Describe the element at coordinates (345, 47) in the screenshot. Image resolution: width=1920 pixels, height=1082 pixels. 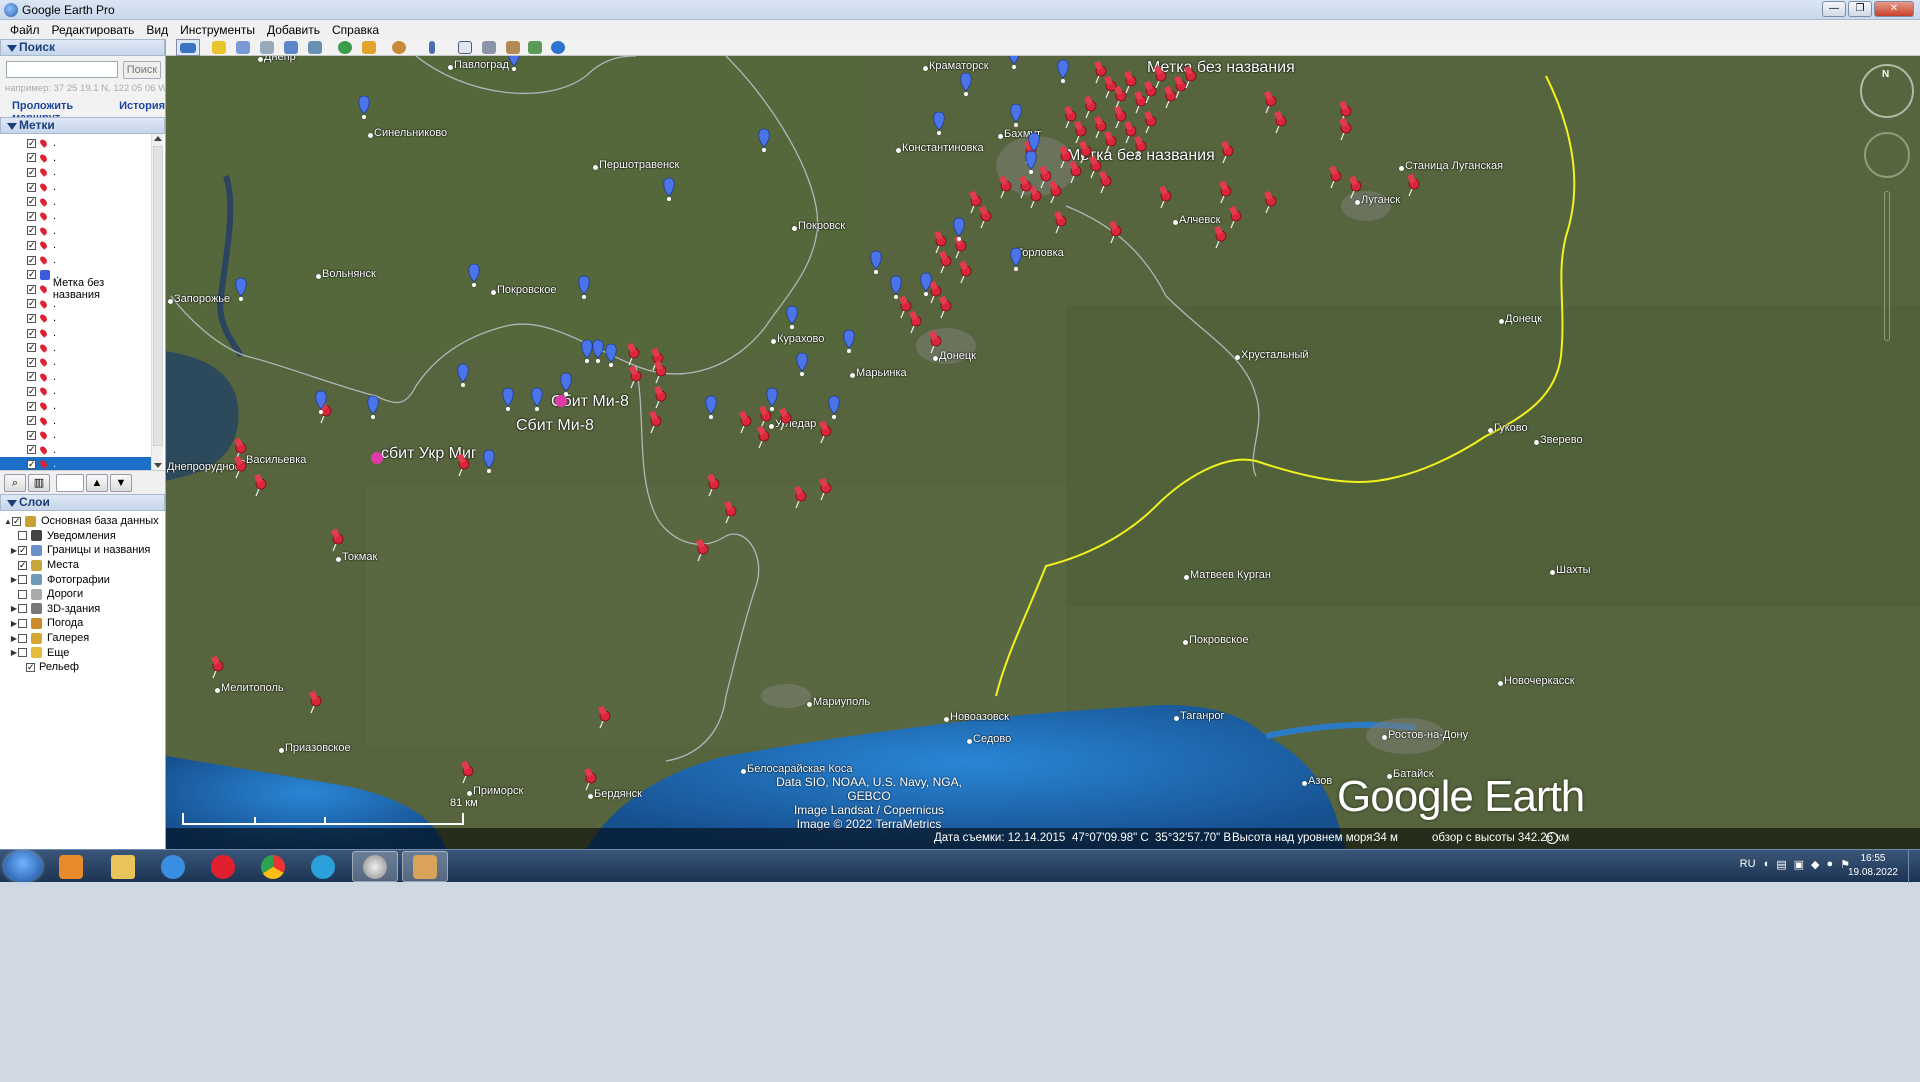
I see `historical-imagery-button` at that location.